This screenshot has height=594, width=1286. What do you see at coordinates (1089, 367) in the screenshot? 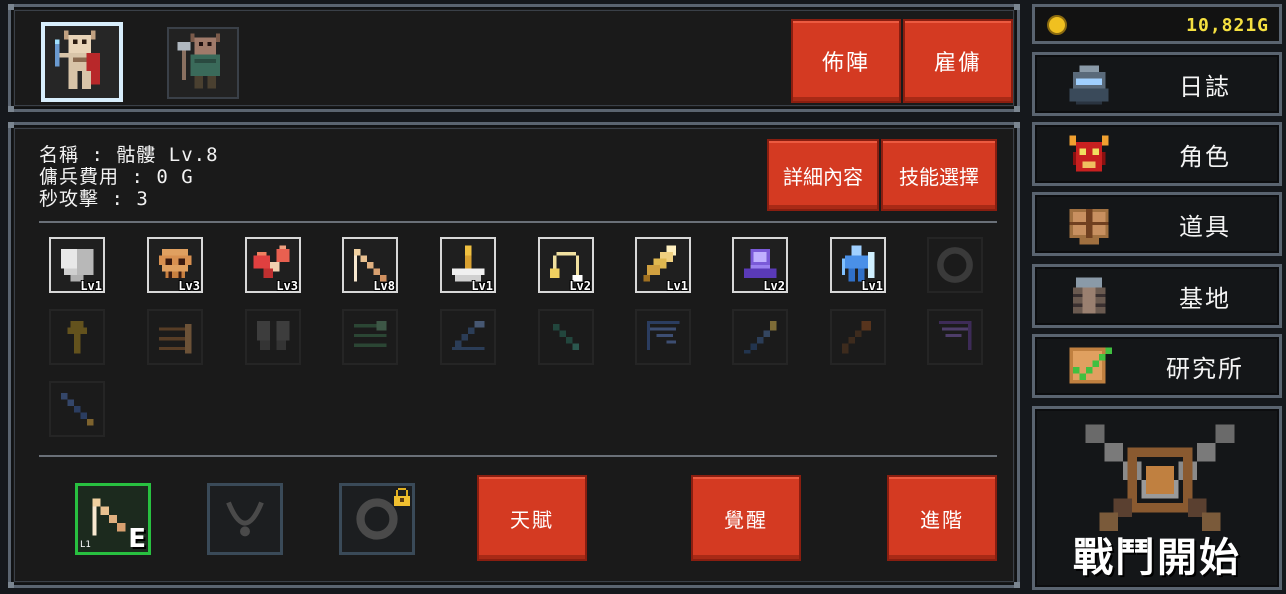
I see `checkmark-icon` at bounding box center [1089, 367].